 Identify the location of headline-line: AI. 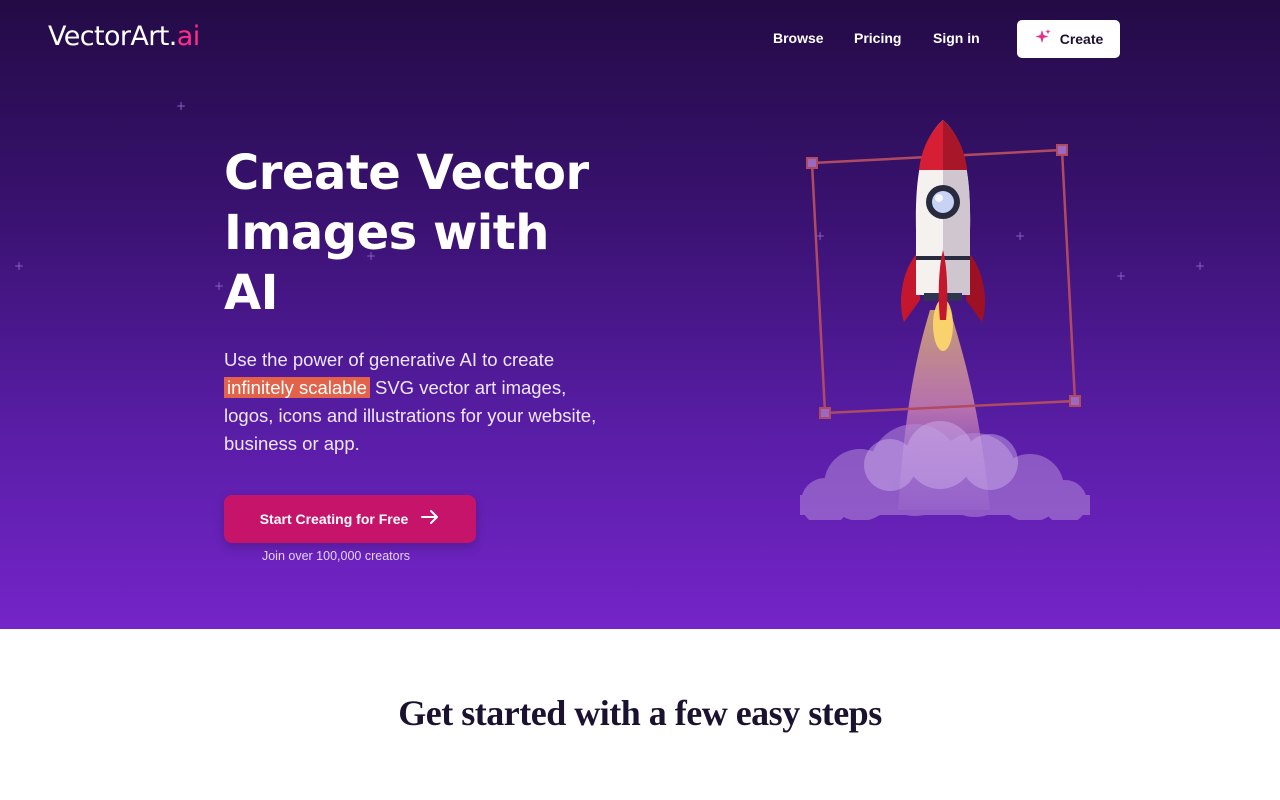
(251, 293).